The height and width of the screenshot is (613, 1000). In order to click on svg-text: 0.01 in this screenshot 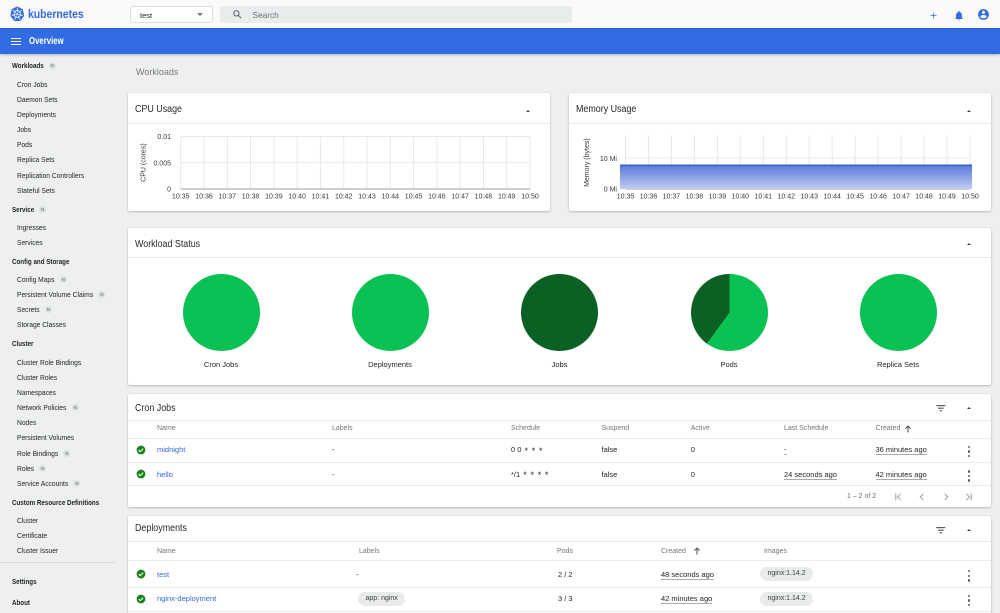, I will do `click(164, 137)`.